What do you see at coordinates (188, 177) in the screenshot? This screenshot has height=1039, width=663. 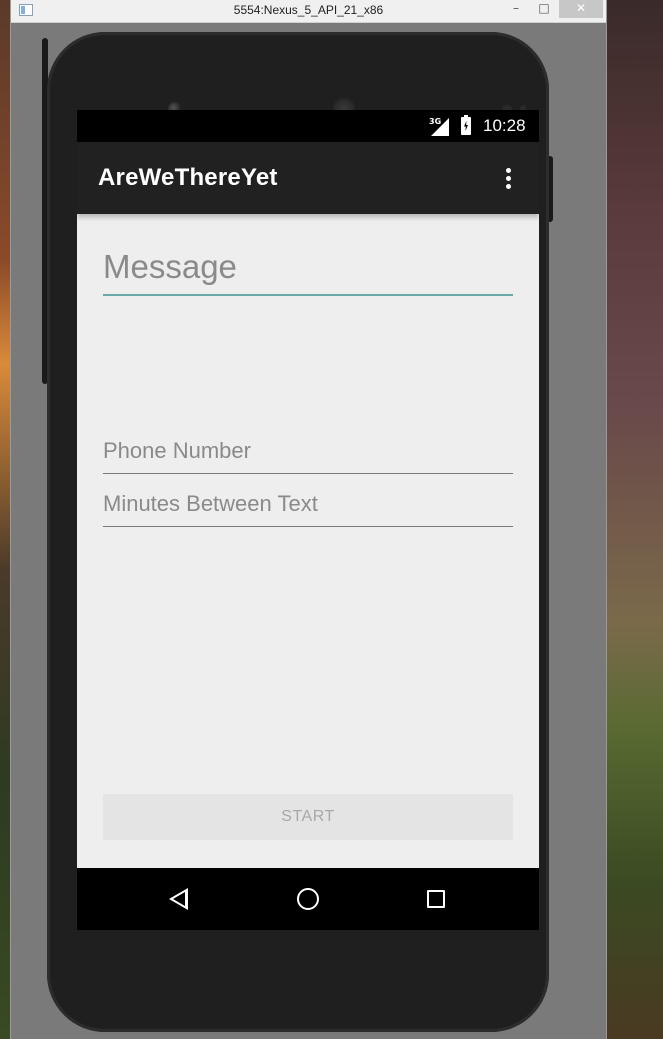 I see `app-title: AreWeThereYet` at bounding box center [188, 177].